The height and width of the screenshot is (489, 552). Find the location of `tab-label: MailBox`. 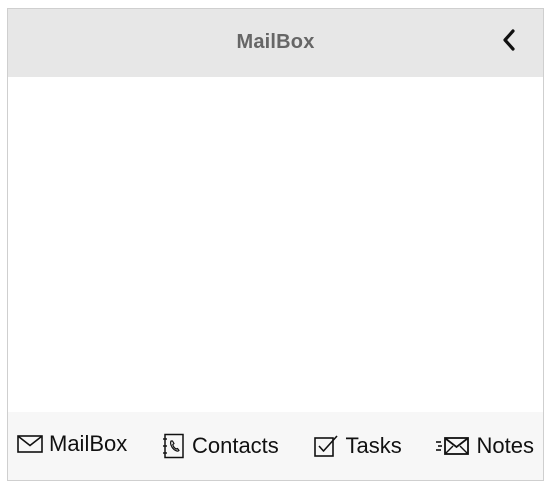

tab-label: MailBox is located at coordinates (88, 443).